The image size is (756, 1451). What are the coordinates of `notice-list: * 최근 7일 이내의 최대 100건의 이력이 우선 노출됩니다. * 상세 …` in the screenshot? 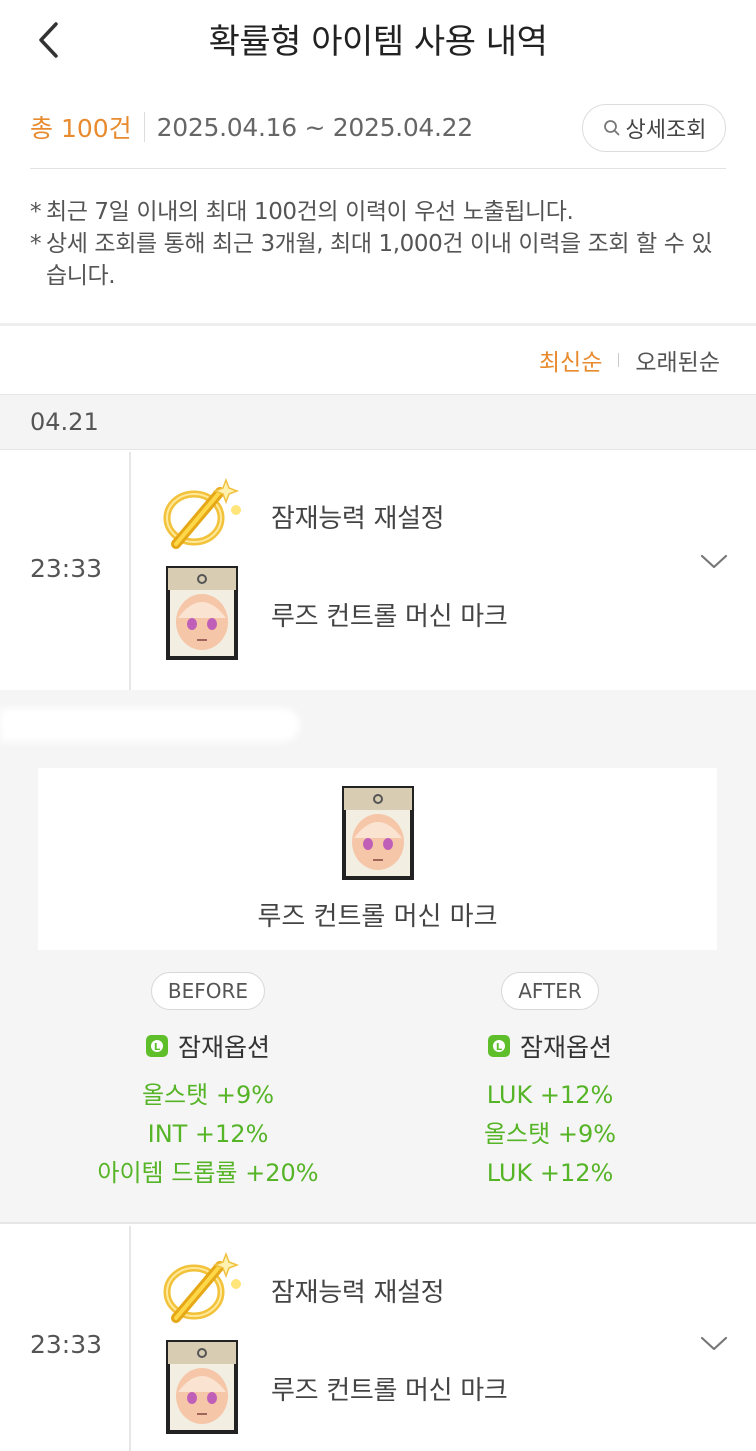 It's located at (380, 244).